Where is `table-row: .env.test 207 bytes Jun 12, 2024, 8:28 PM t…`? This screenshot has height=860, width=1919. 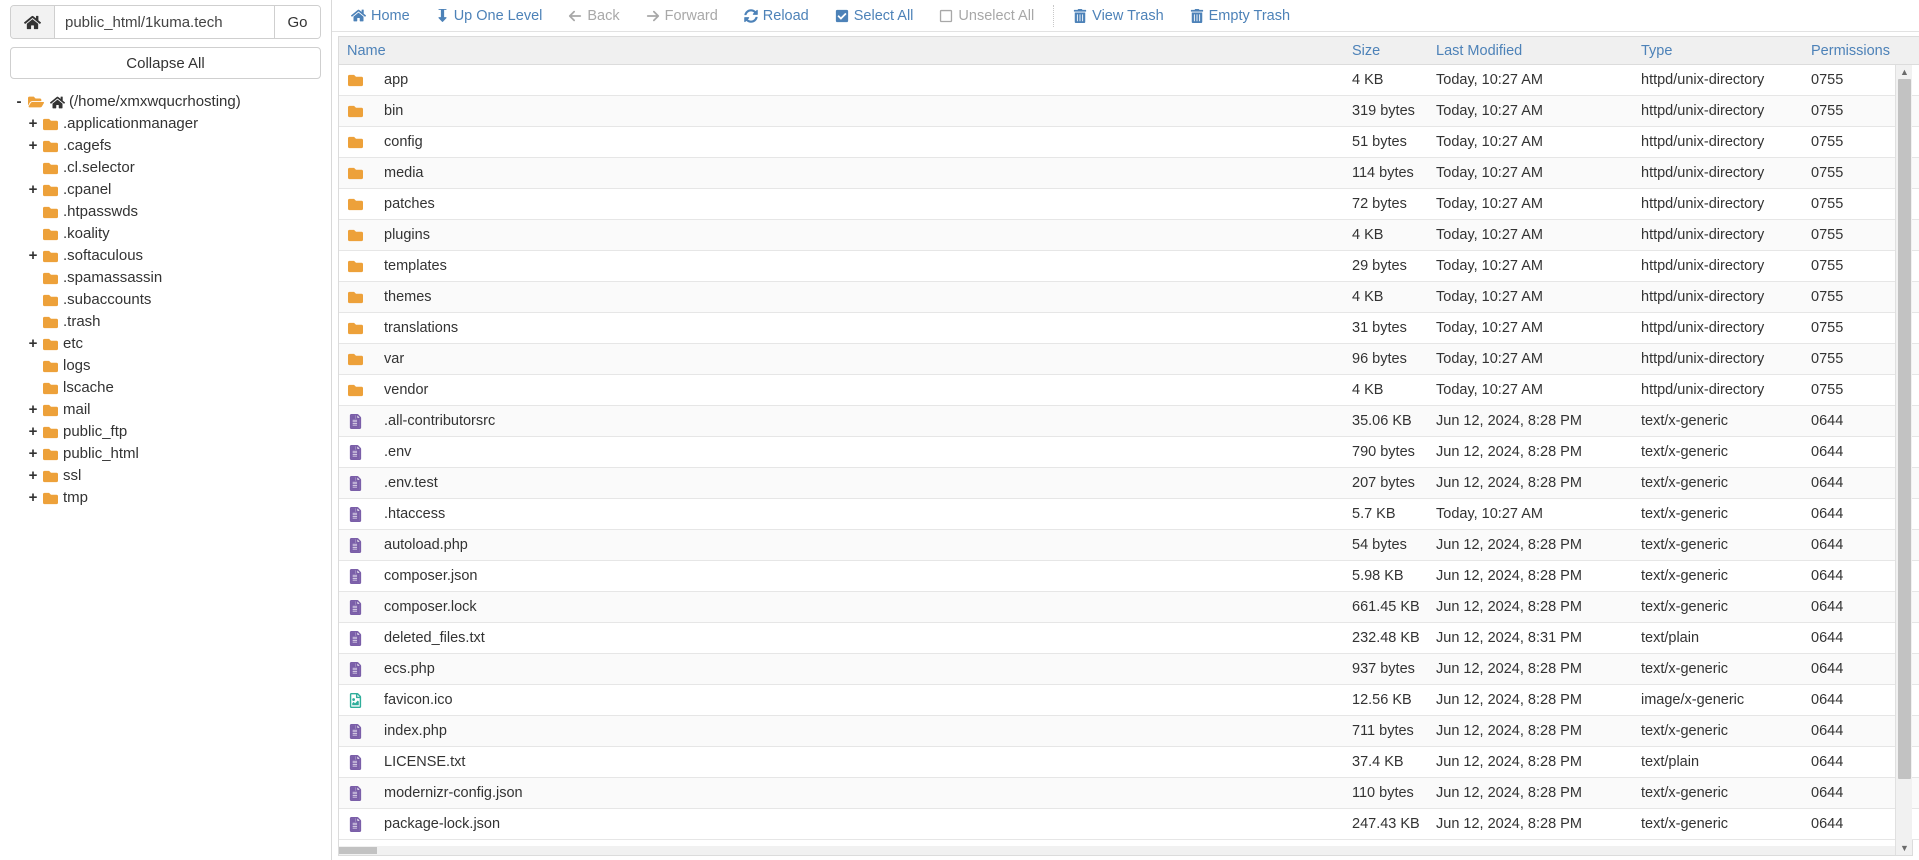
table-row: .env.test 207 bytes Jun 12, 2024, 8:28 PM t… is located at coordinates (1129, 483).